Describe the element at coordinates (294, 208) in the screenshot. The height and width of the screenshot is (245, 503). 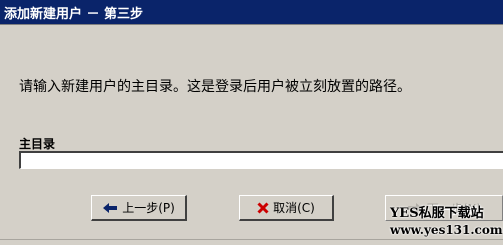
I see `cancel-button-label: 取消(C)` at that location.